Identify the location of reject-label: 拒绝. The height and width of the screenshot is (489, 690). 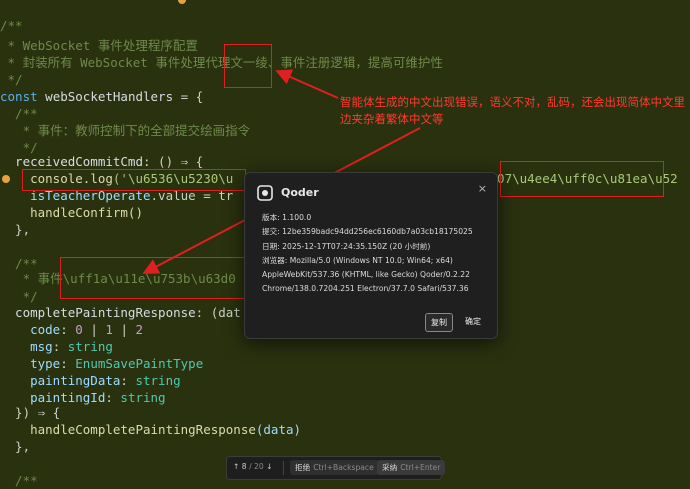
(303, 467).